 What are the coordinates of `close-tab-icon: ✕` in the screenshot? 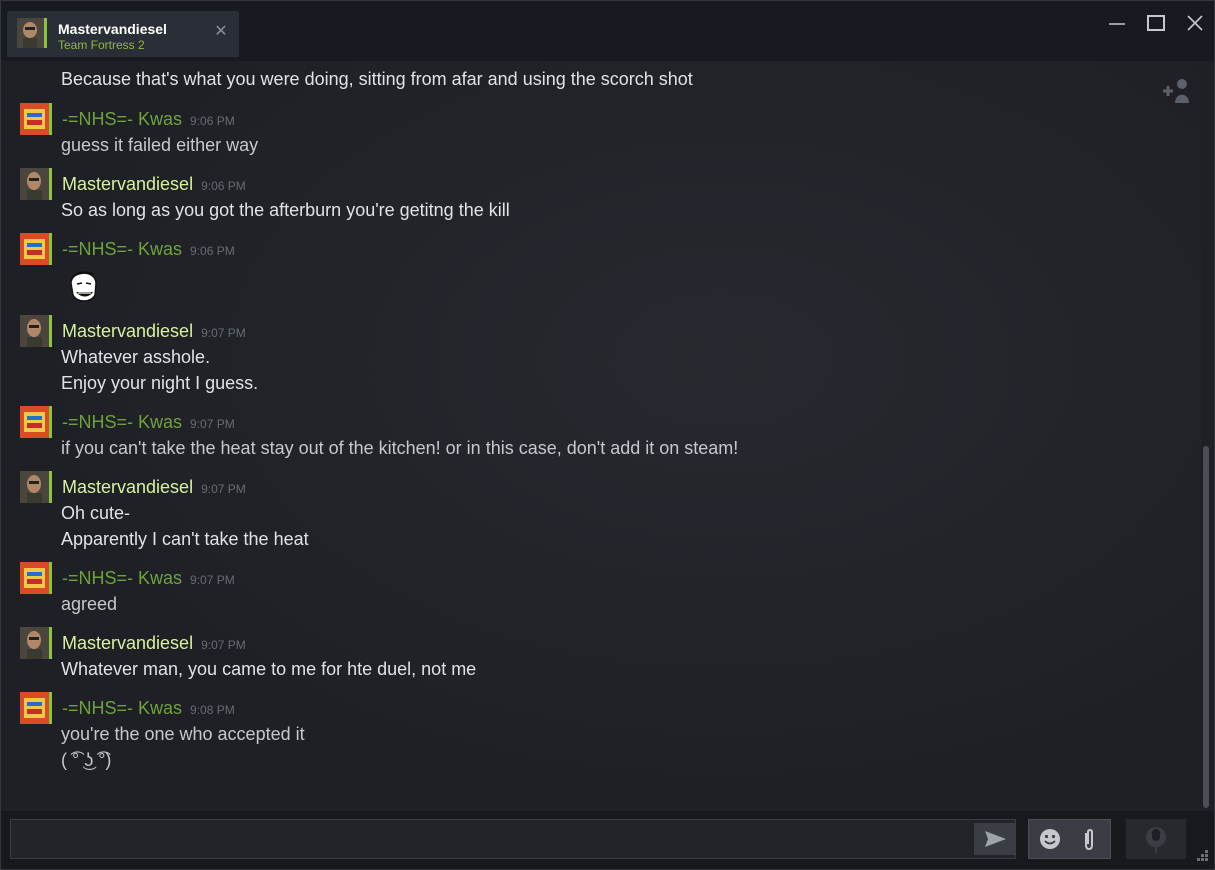 It's located at (221, 32).